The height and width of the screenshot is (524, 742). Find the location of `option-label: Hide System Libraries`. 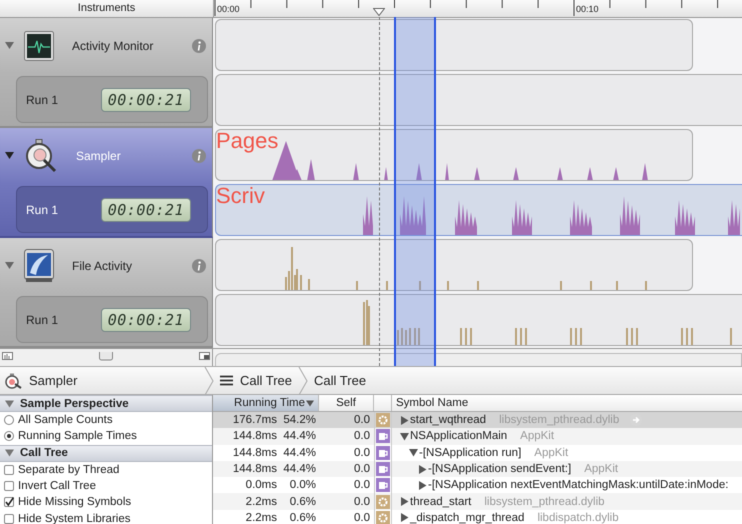

option-label: Hide System Libraries is located at coordinates (74, 518).